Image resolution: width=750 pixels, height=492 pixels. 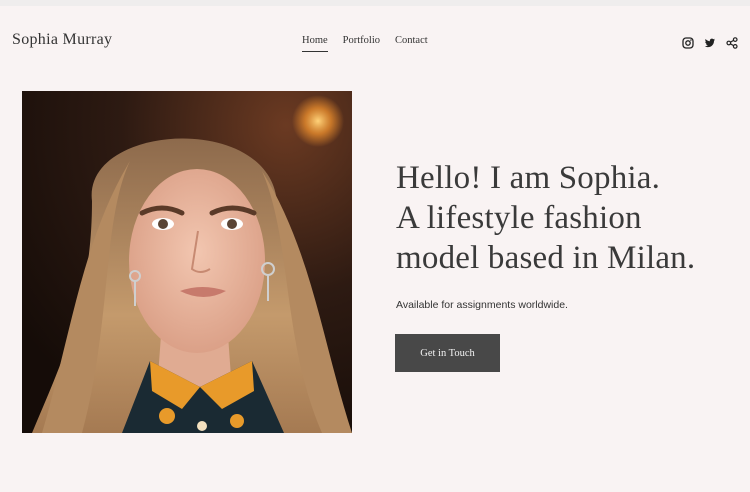 I want to click on headline-line-3: model based in Milan., so click(x=546, y=258).